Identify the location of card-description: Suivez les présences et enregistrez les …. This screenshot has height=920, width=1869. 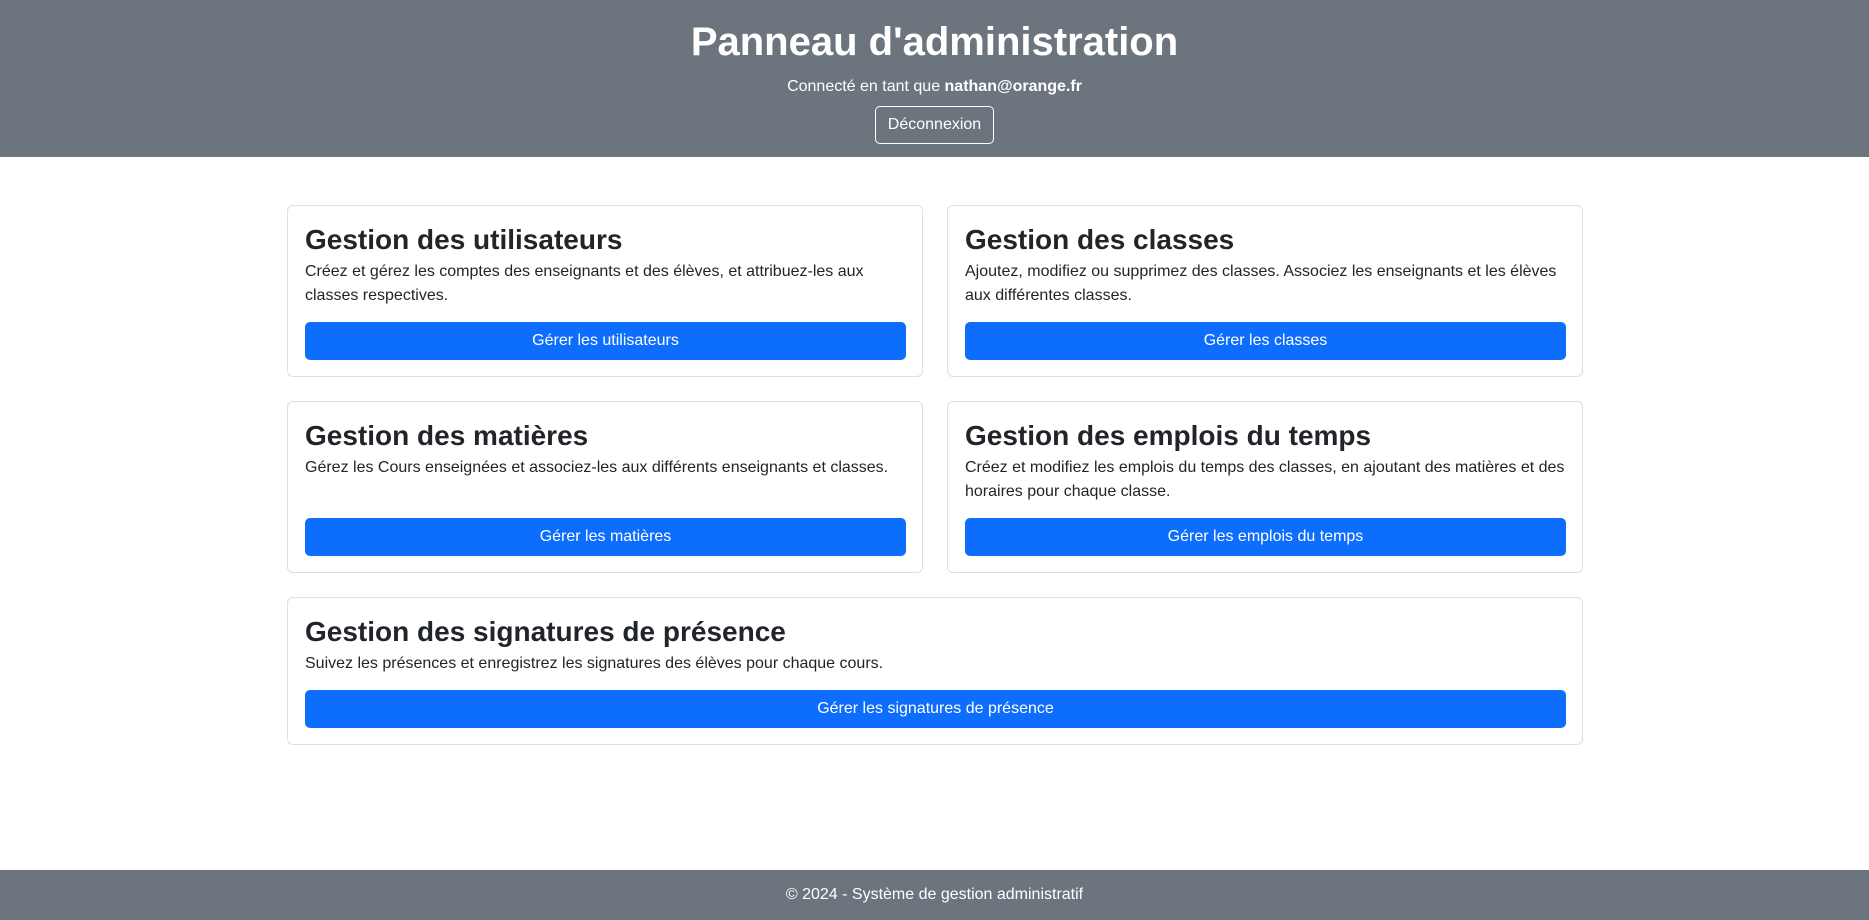
(594, 663).